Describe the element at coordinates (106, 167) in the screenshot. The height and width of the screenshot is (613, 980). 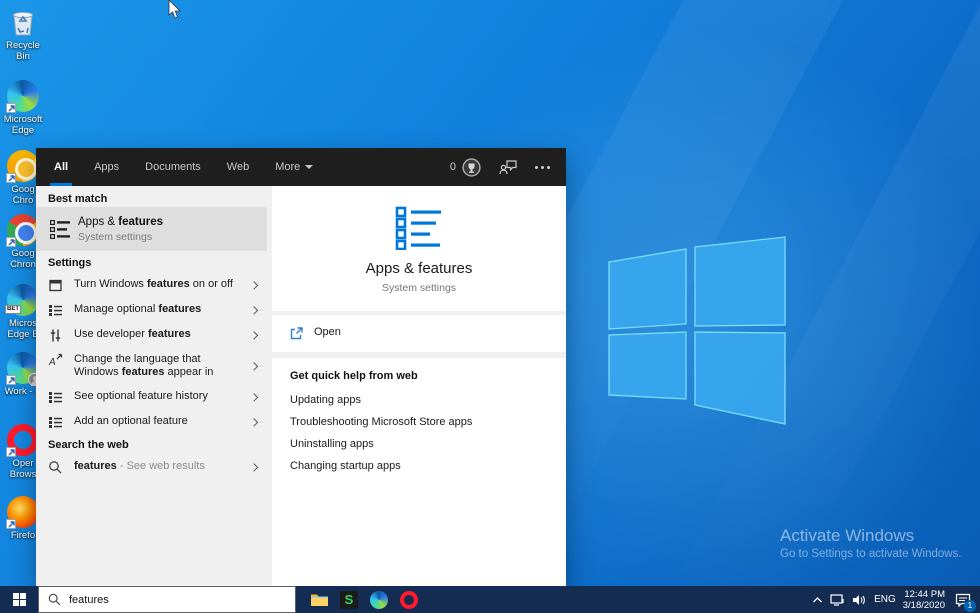
I see `tab-apps: Apps` at that location.